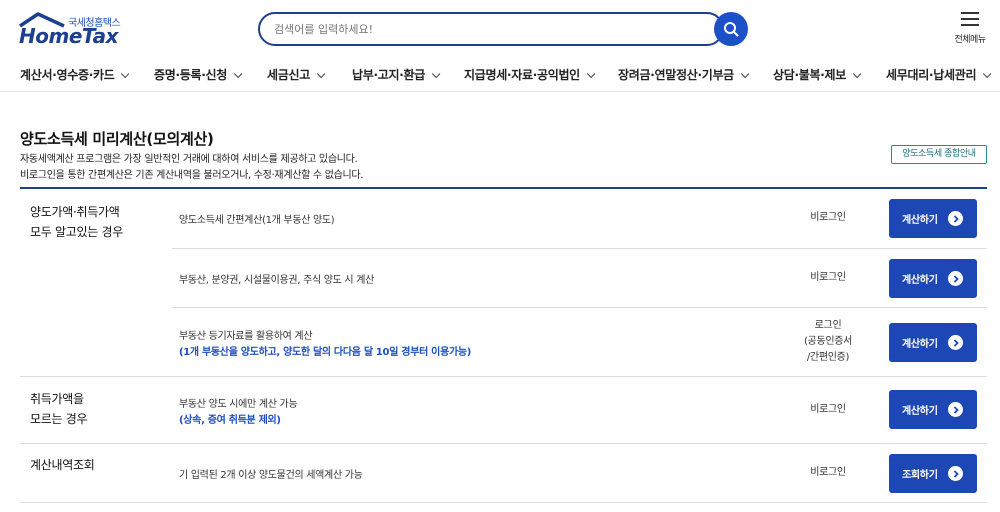 This screenshot has height=512, width=1000. I want to click on category-line: 양도가액·취득가액, so click(75, 212).